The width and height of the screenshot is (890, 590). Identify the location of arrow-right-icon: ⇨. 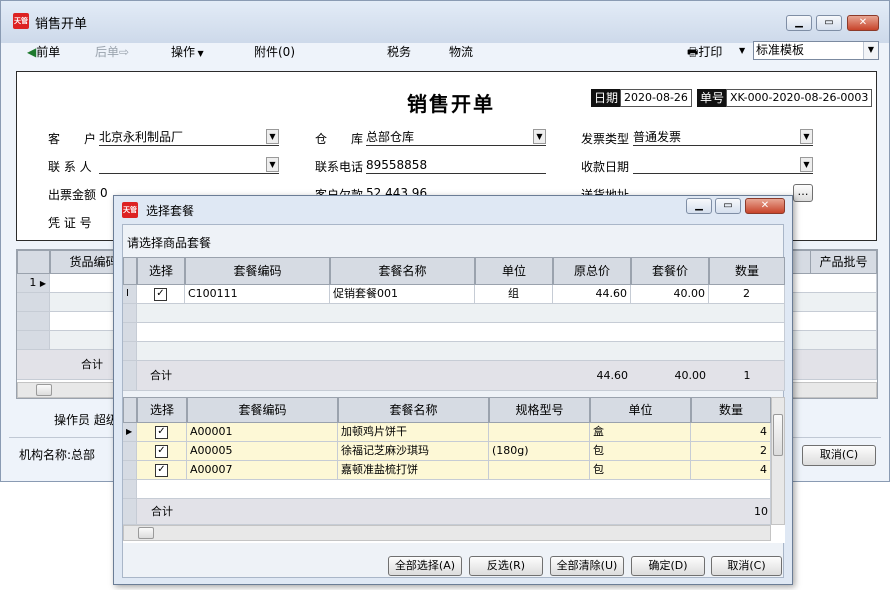
(124, 52).